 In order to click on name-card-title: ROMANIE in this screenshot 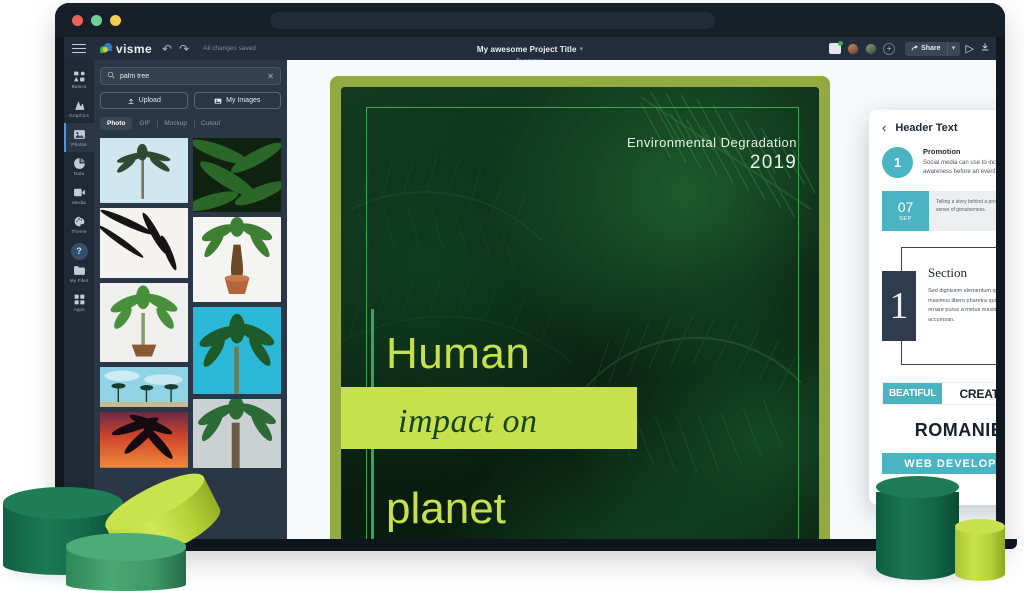, I will do `click(939, 430)`.